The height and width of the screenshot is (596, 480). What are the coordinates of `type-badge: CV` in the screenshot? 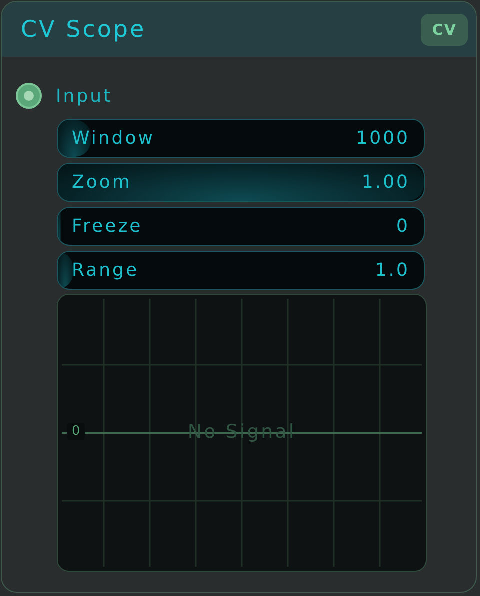 It's located at (444, 30).